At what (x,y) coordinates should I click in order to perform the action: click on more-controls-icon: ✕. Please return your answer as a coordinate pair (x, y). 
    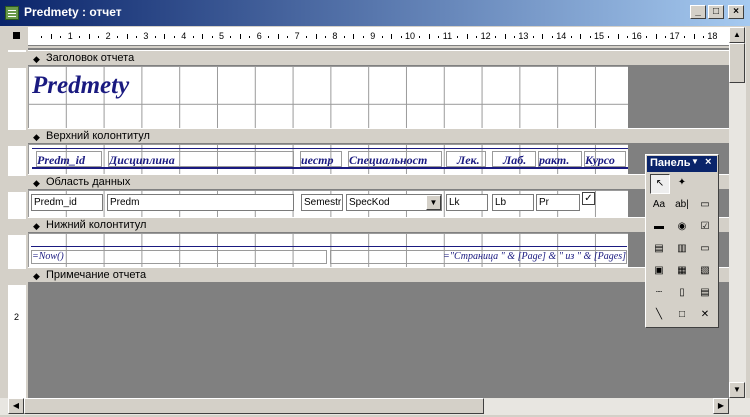
    Looking at the image, I should click on (705, 316).